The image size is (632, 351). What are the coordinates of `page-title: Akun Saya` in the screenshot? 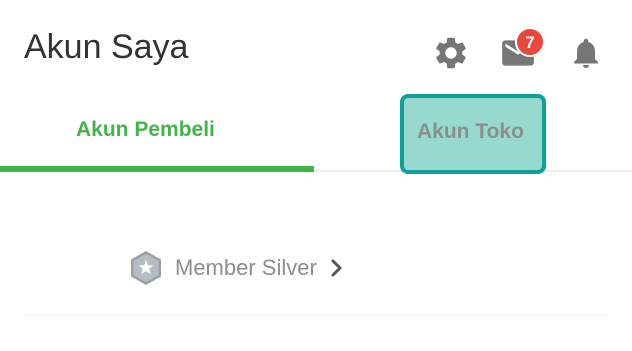 It's located at (106, 47).